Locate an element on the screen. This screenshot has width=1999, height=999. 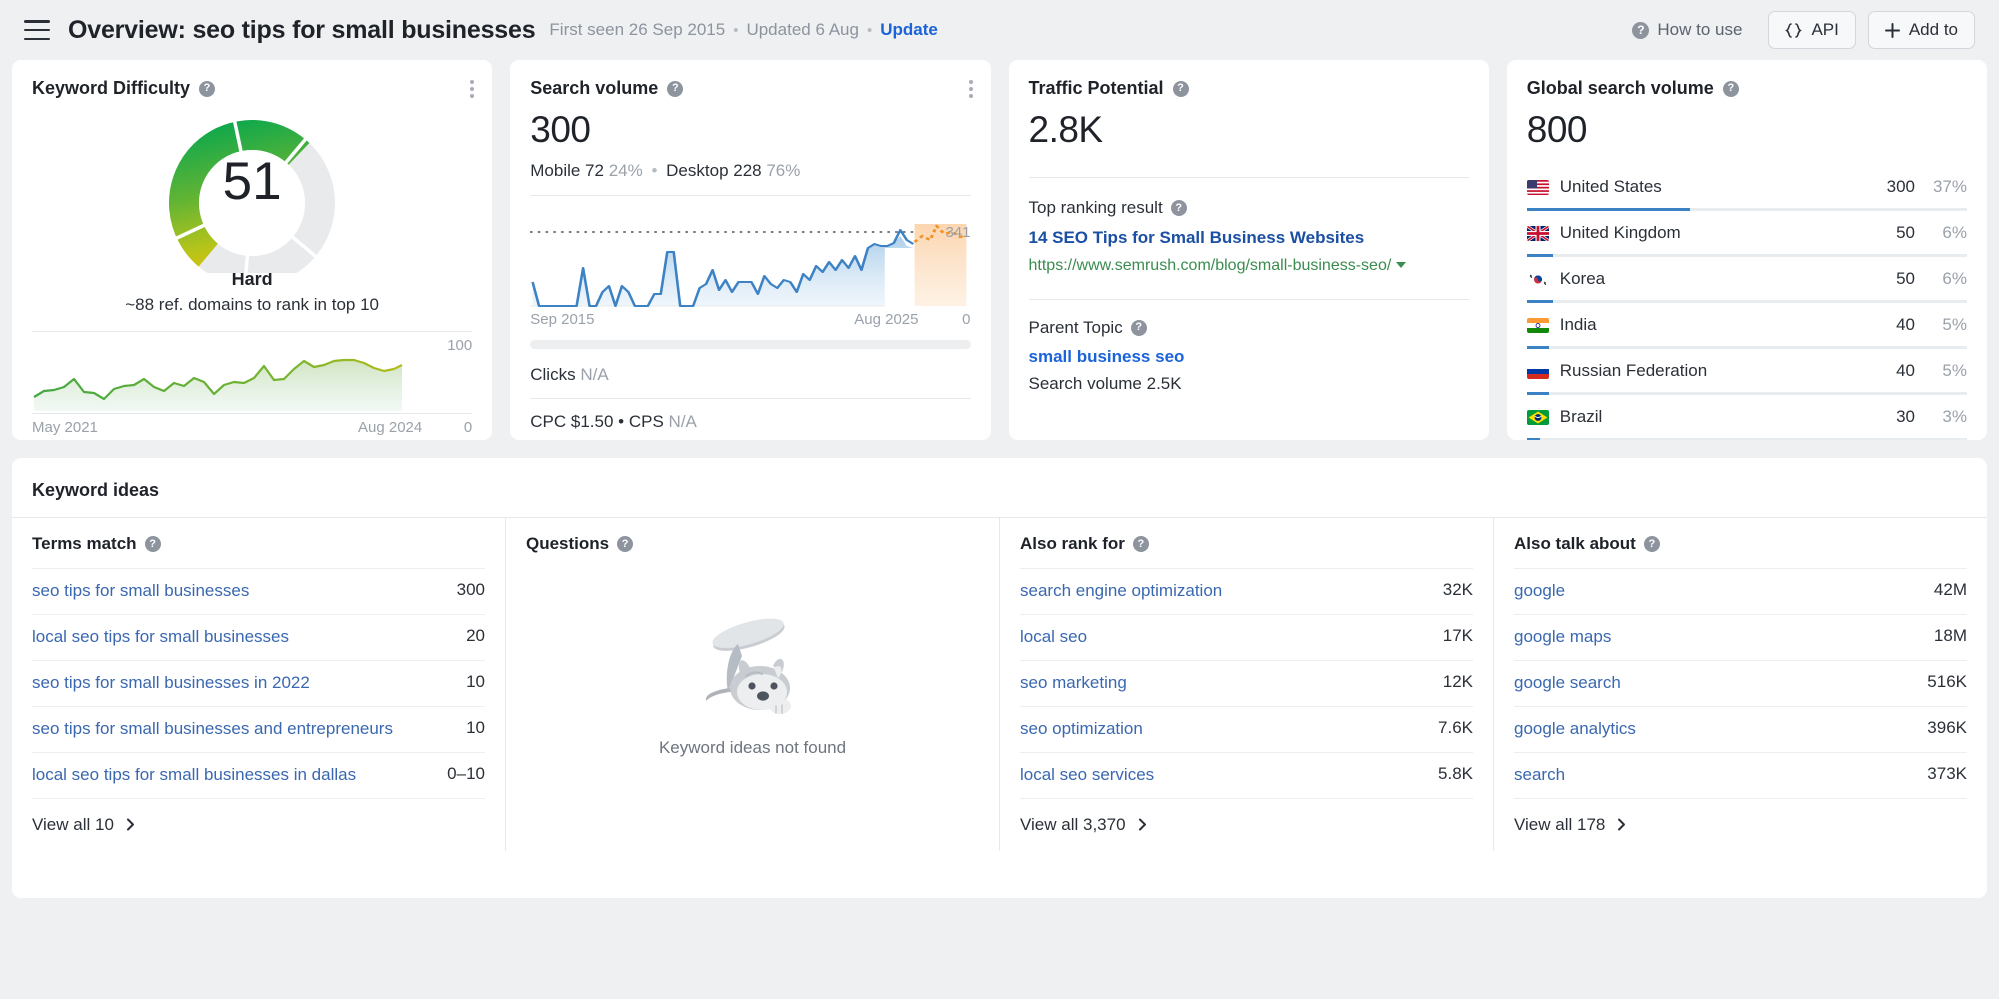
keyword-row: seo marketing 12K is located at coordinates (1246, 682).